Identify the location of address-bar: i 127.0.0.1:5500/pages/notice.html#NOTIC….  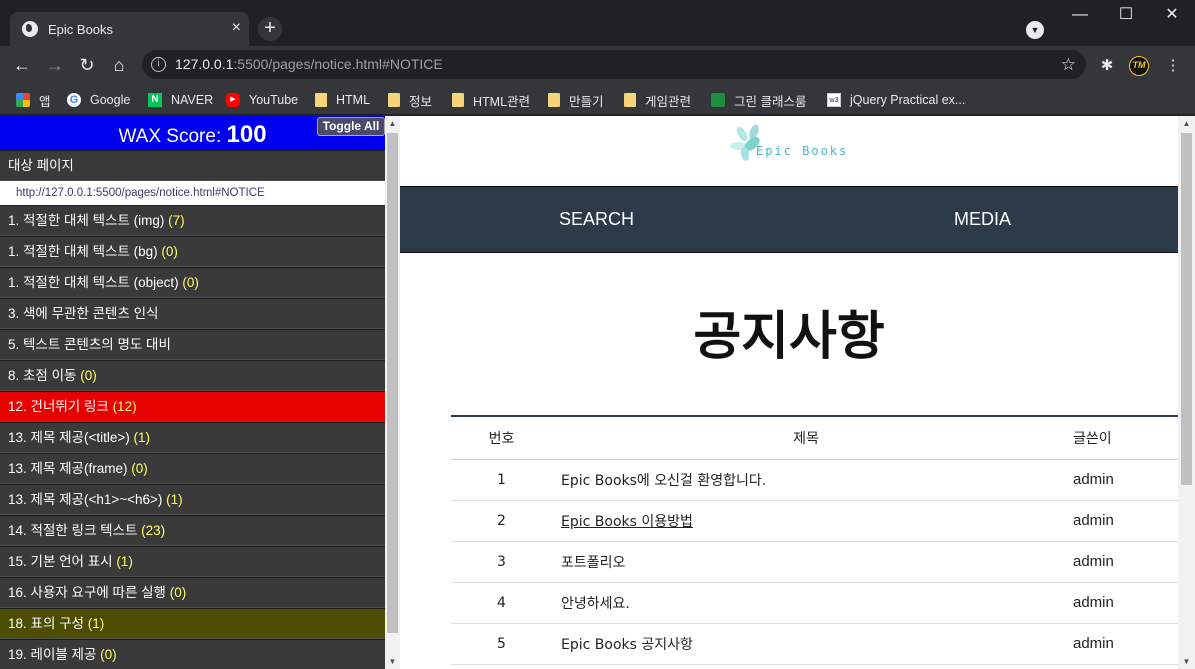
(614, 64).